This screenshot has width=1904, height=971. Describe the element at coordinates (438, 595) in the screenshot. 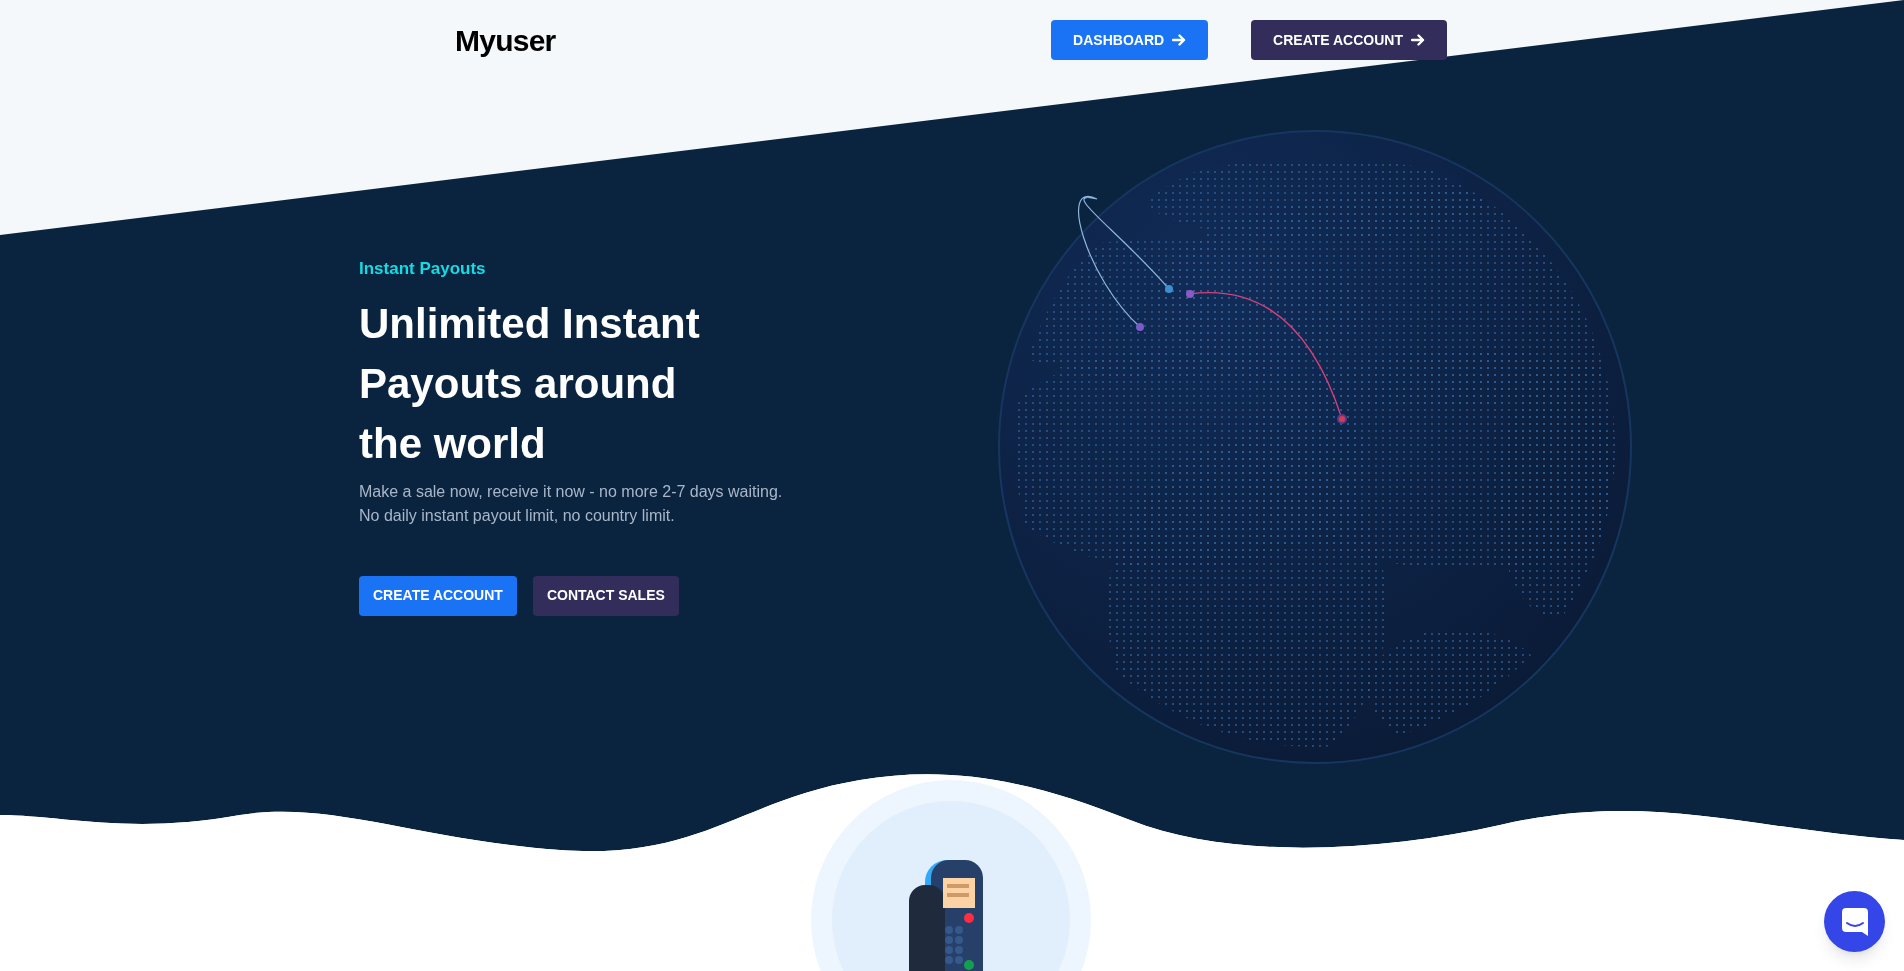

I see `hero-button: CREATE ACCOUNT` at that location.